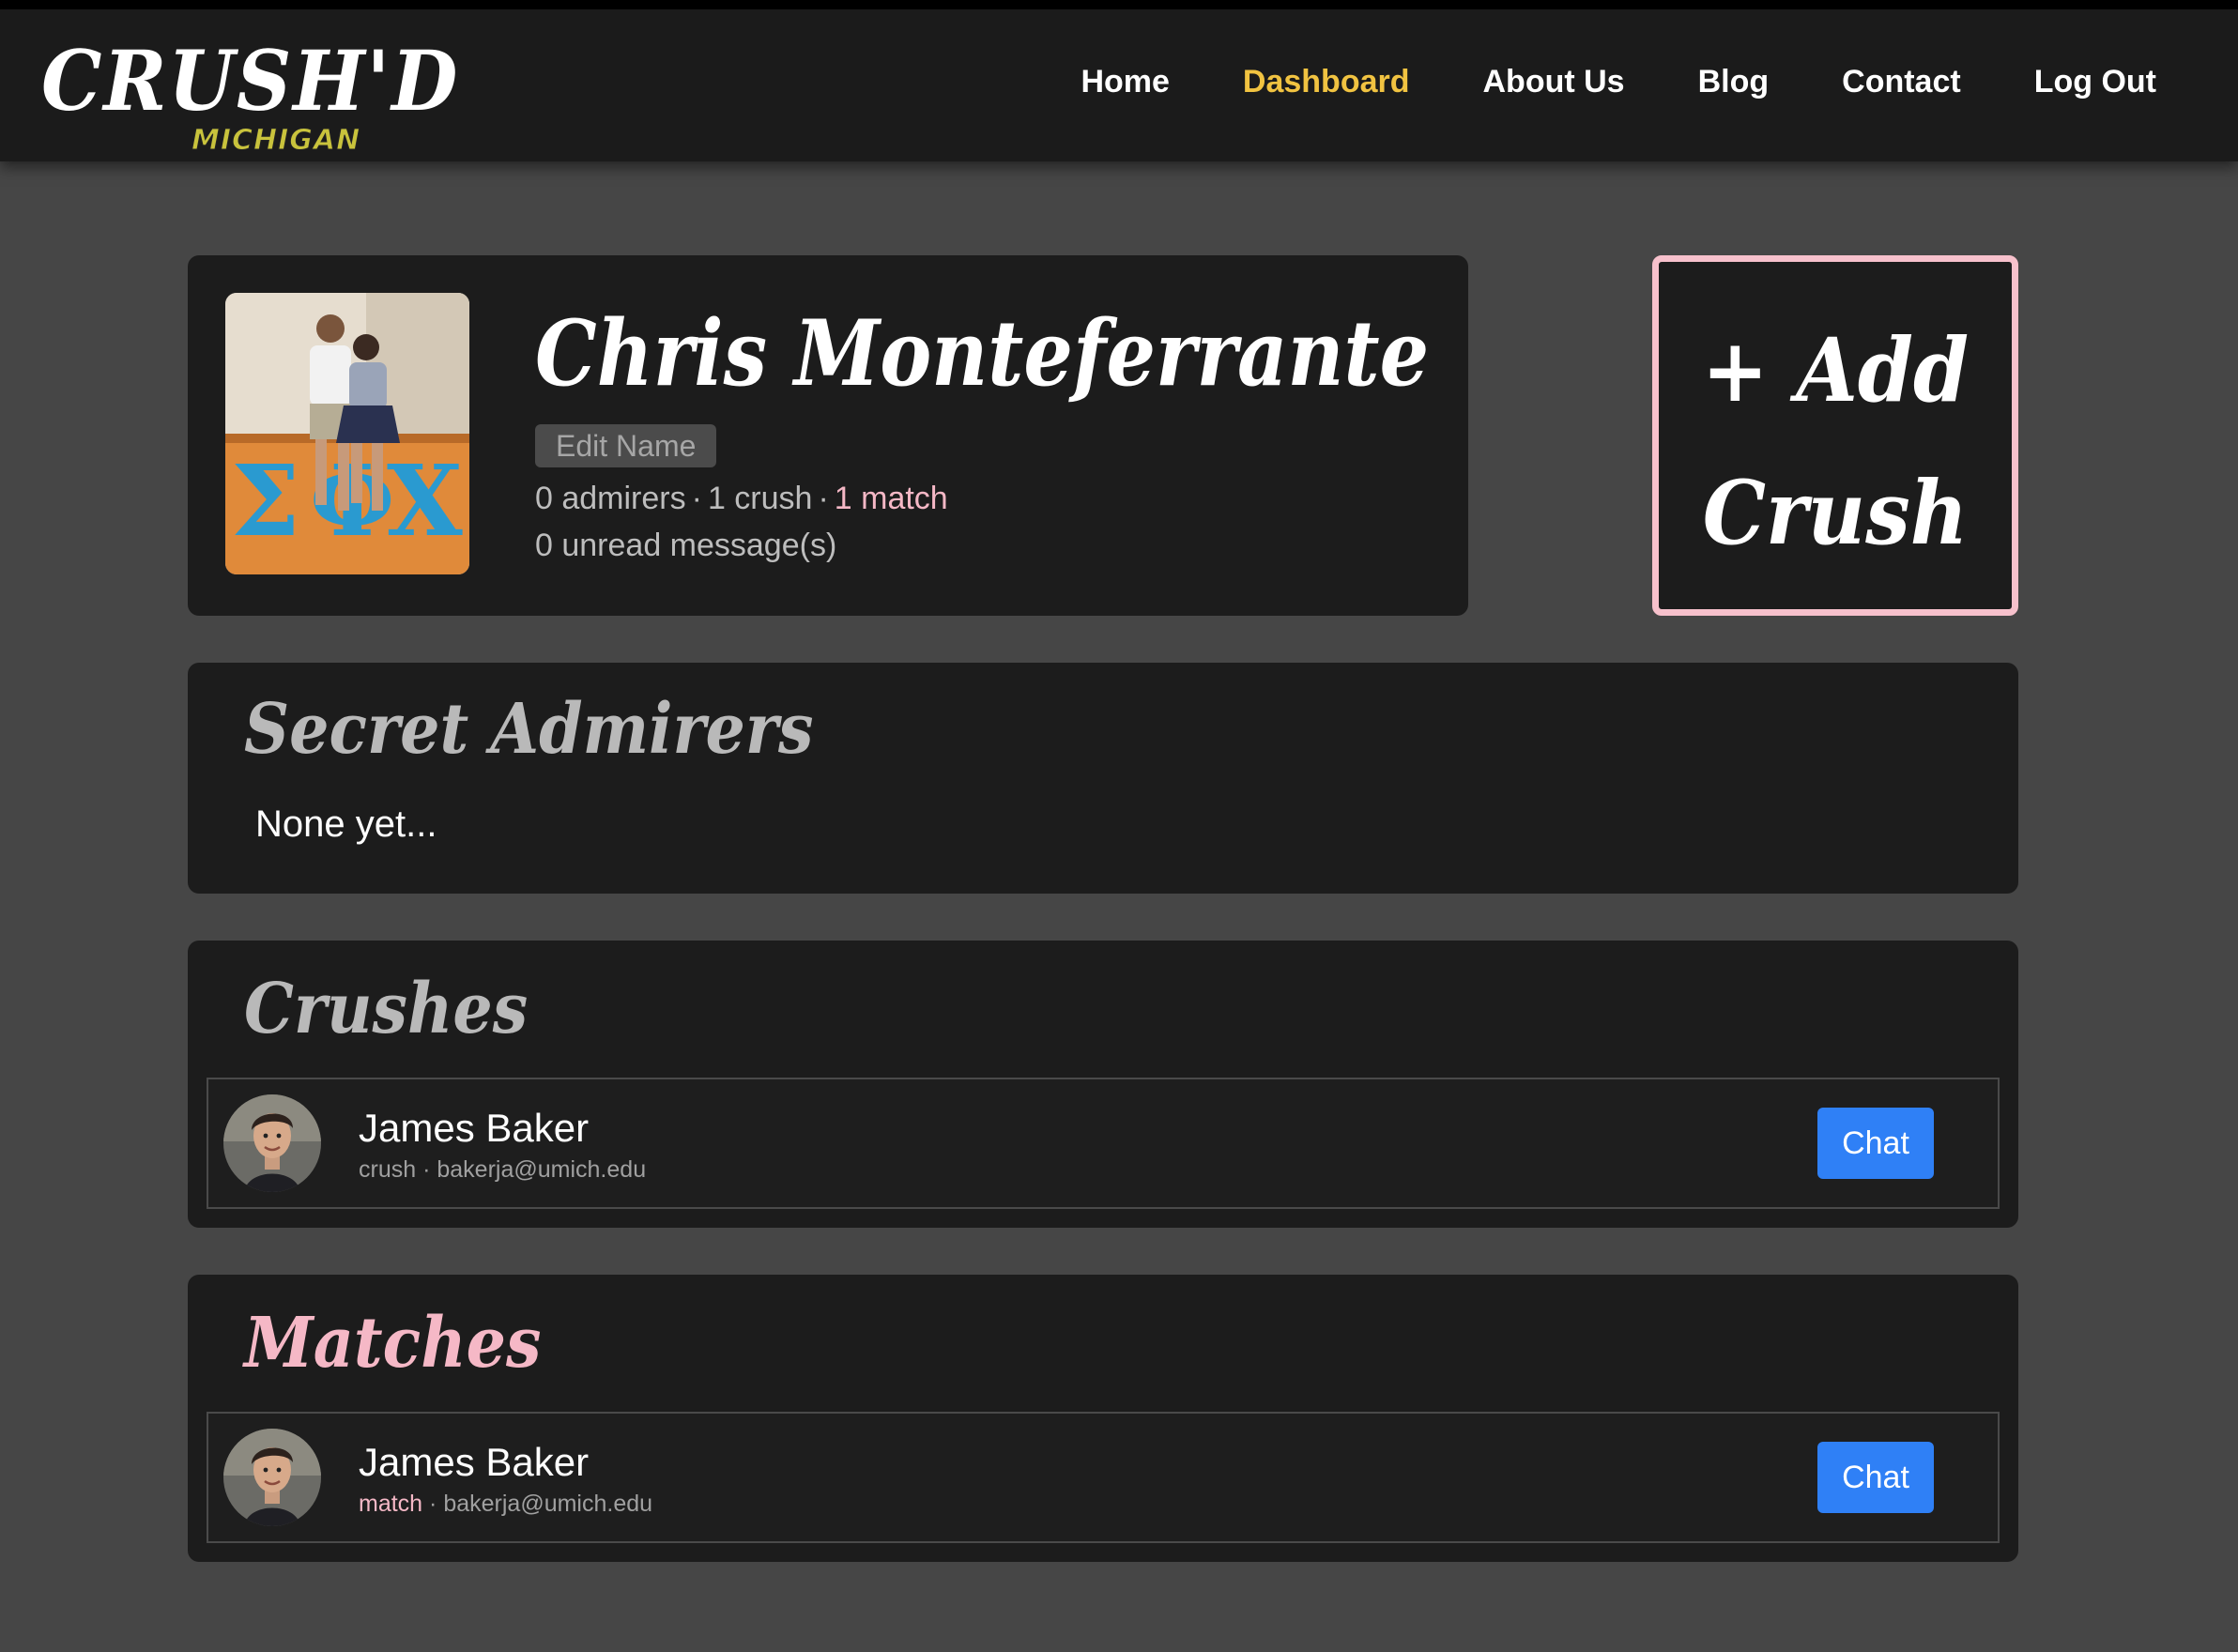 Image resolution: width=2238 pixels, height=1652 pixels. Describe the element at coordinates (1835, 370) in the screenshot. I see `add-crush-label-line1: + Add` at that location.